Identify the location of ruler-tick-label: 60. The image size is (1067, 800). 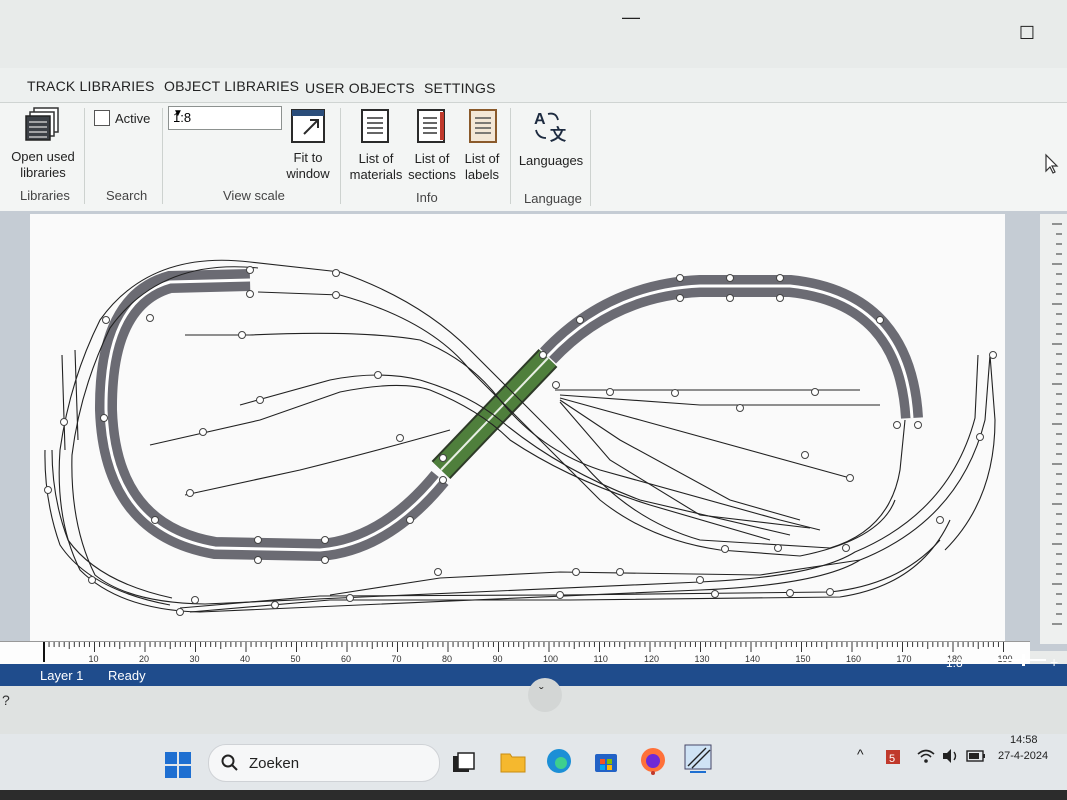
(346, 659).